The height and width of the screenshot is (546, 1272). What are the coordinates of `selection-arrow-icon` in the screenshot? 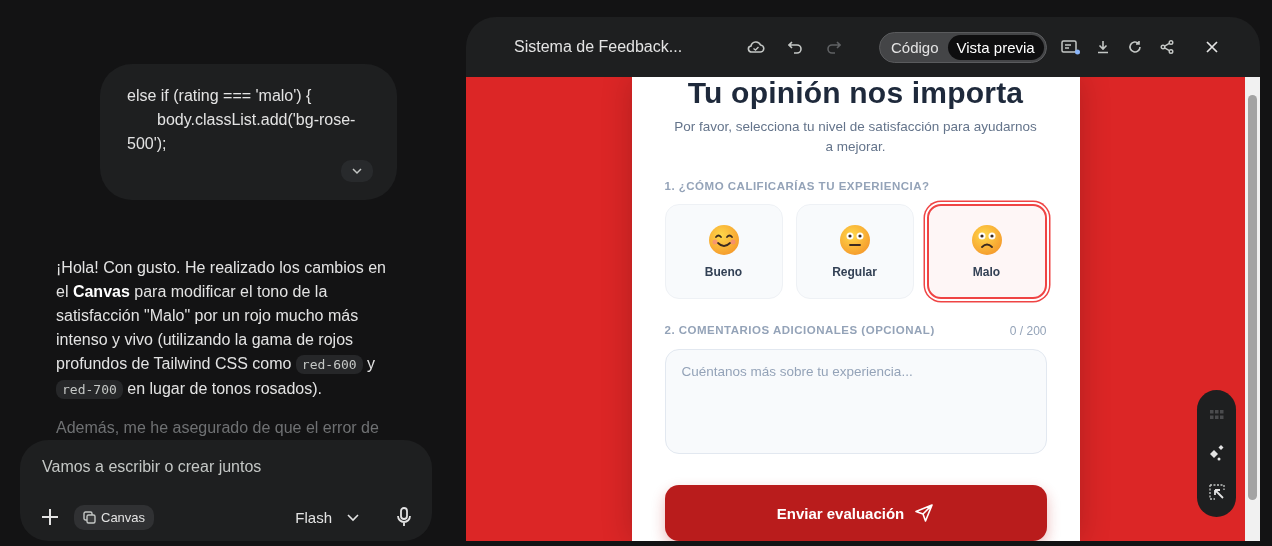 It's located at (1216, 491).